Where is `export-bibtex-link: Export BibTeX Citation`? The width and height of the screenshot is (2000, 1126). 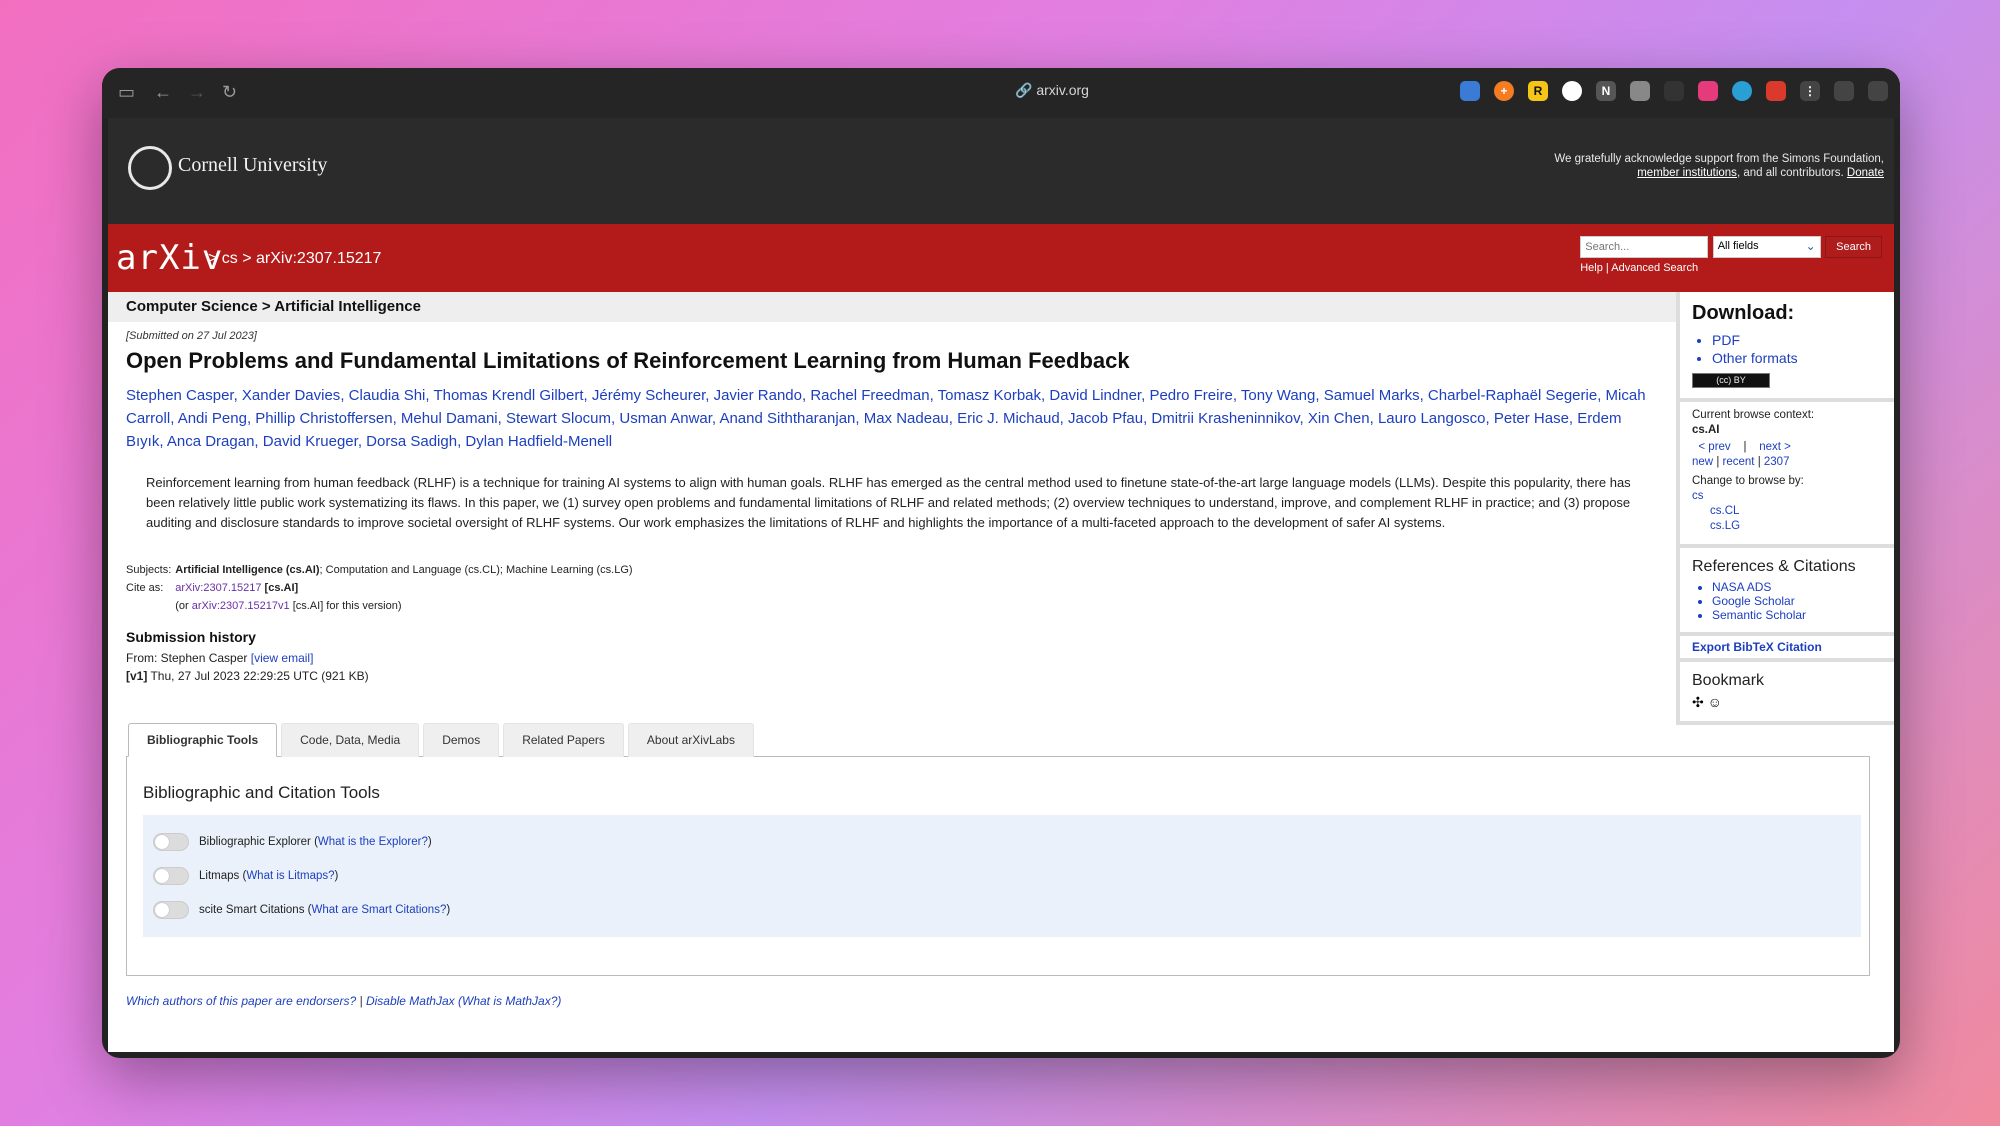
export-bibtex-link: Export BibTeX Citation is located at coordinates (1789, 647).